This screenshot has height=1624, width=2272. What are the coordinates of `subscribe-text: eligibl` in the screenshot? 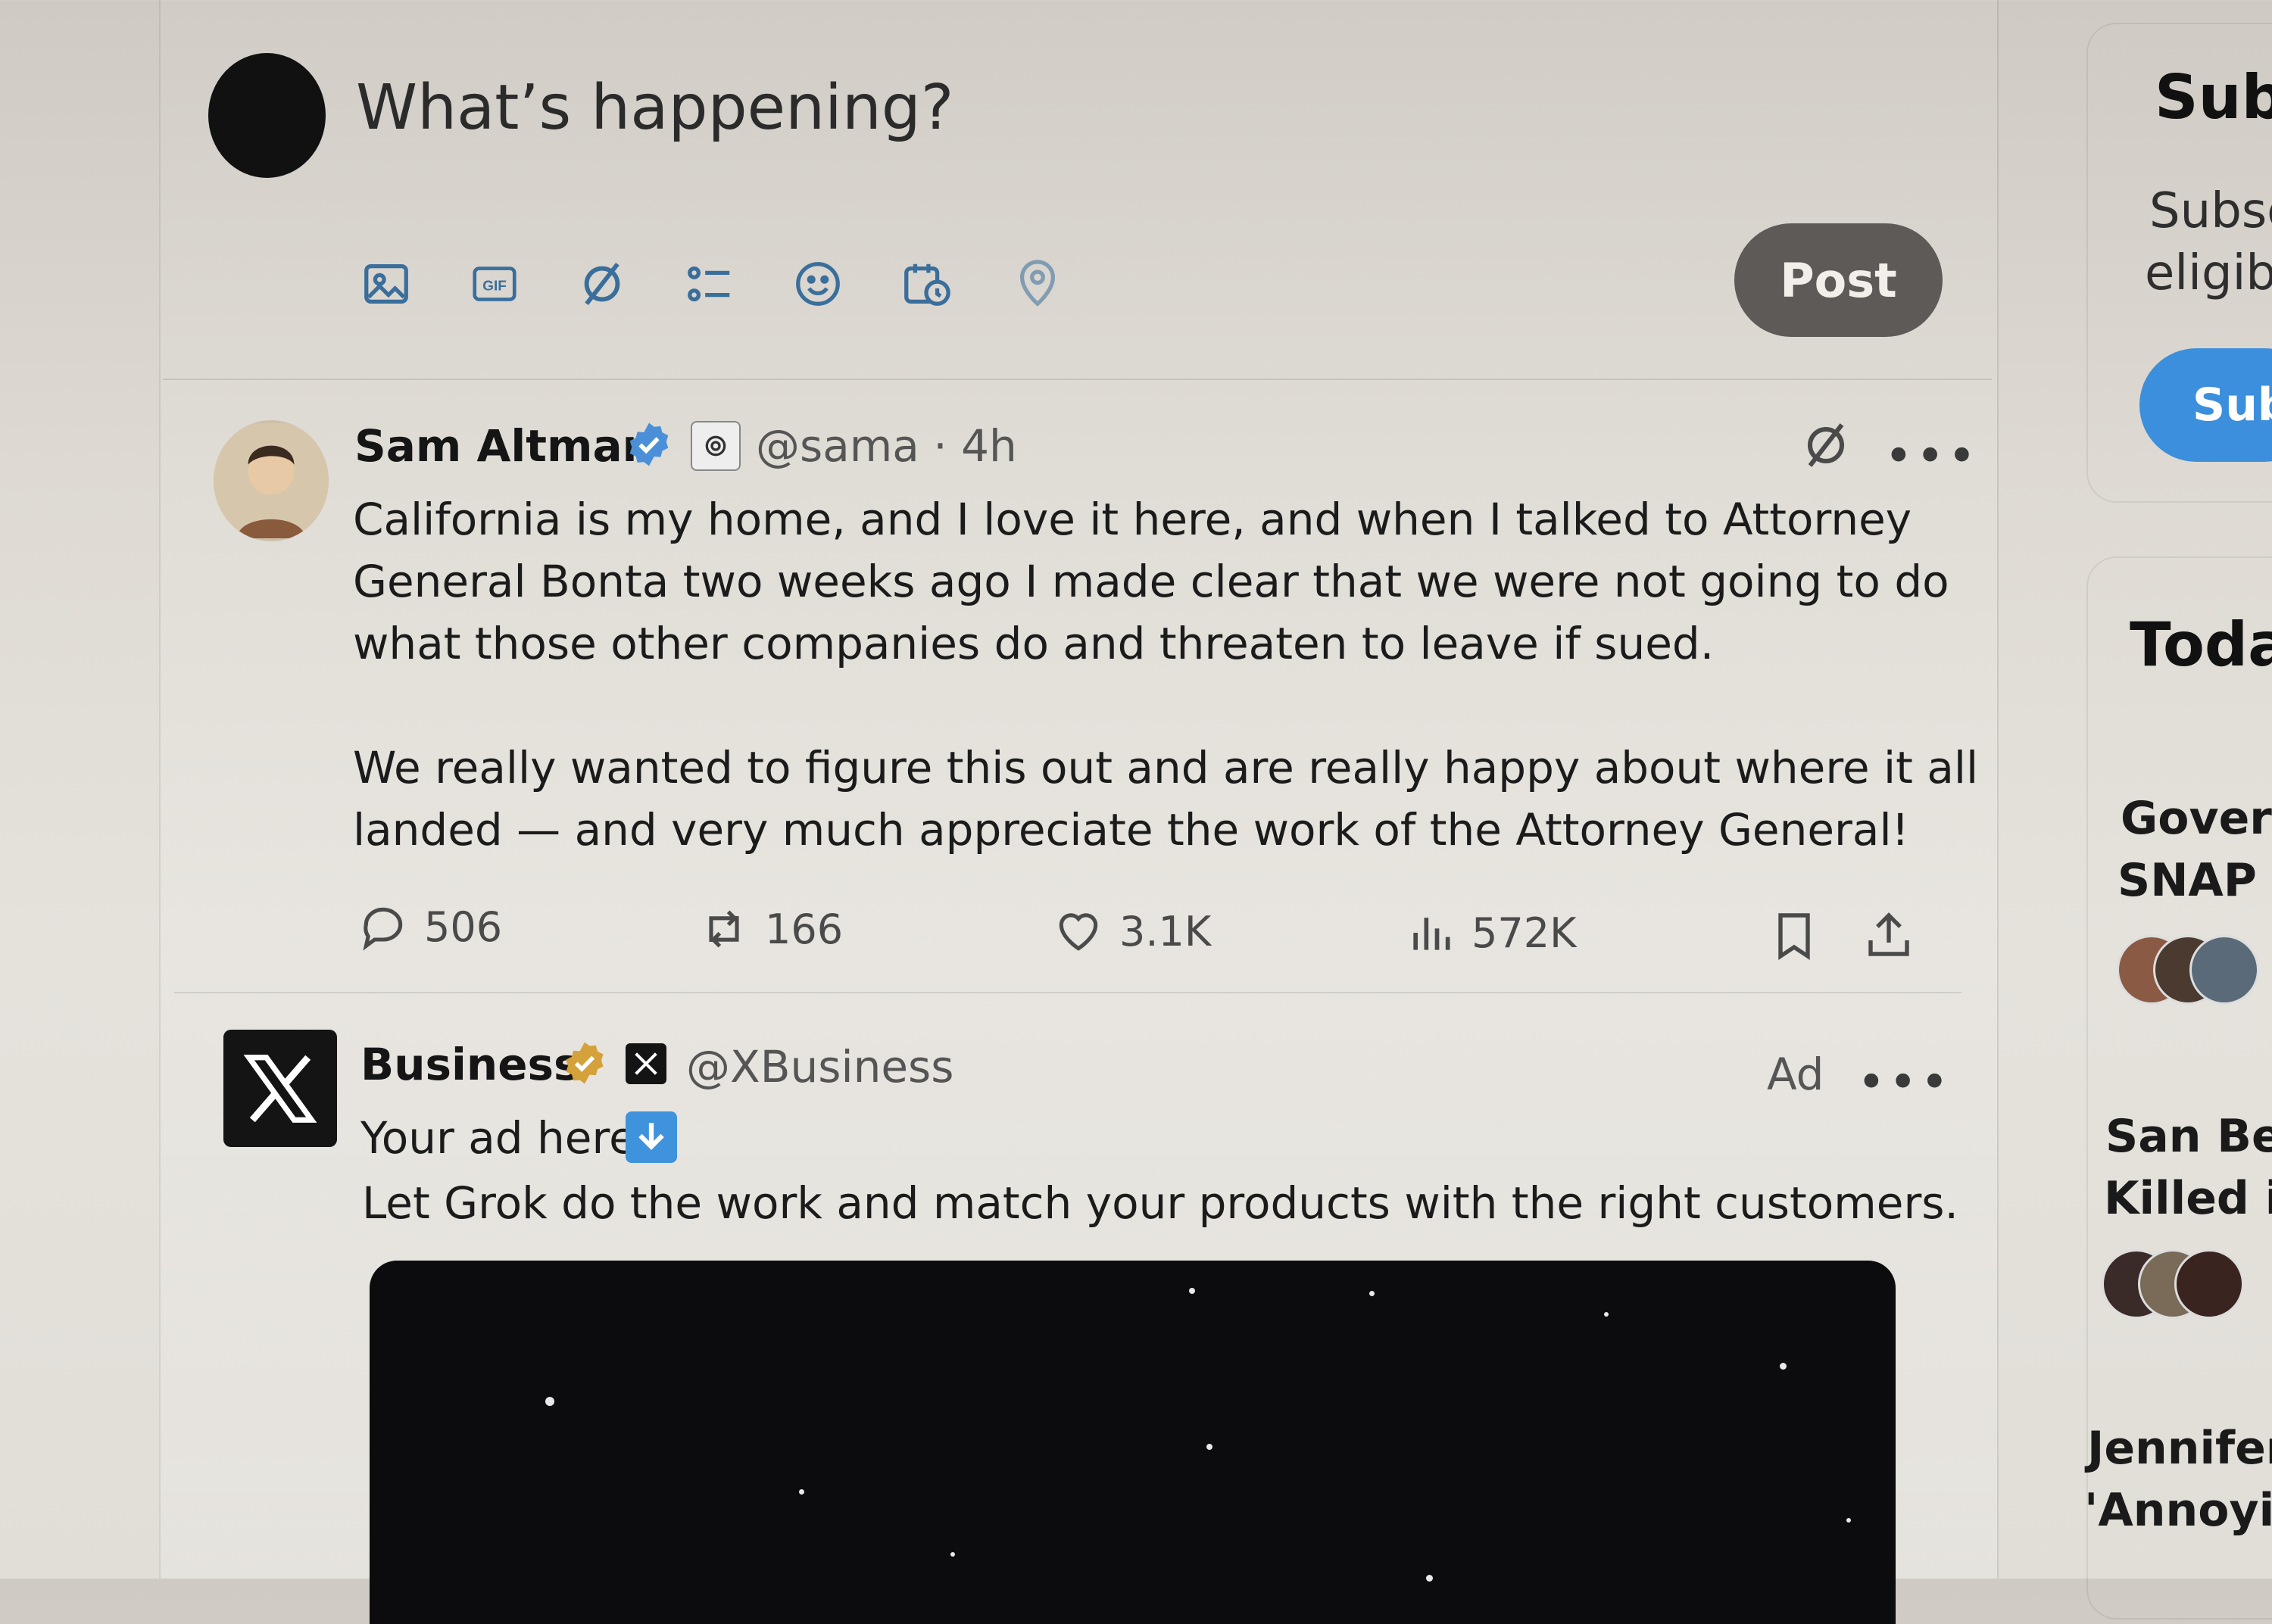 It's located at (2208, 273).